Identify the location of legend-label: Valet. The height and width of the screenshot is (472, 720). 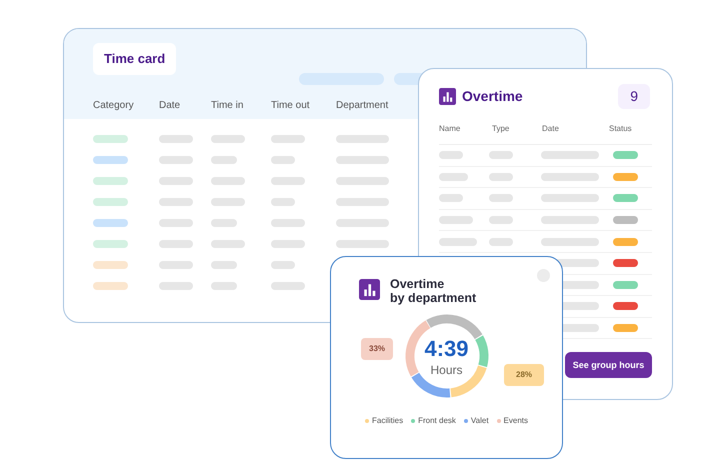
(479, 421).